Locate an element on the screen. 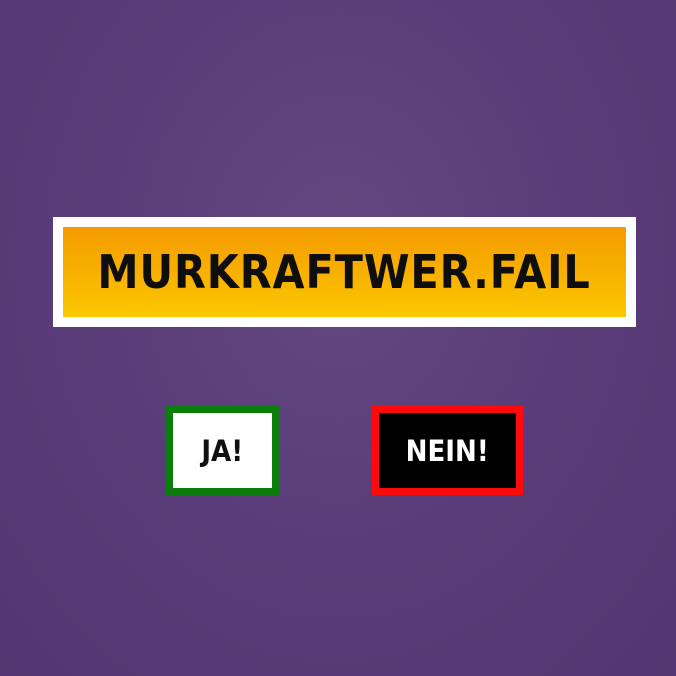  no-button-label: NEIN! is located at coordinates (447, 450).